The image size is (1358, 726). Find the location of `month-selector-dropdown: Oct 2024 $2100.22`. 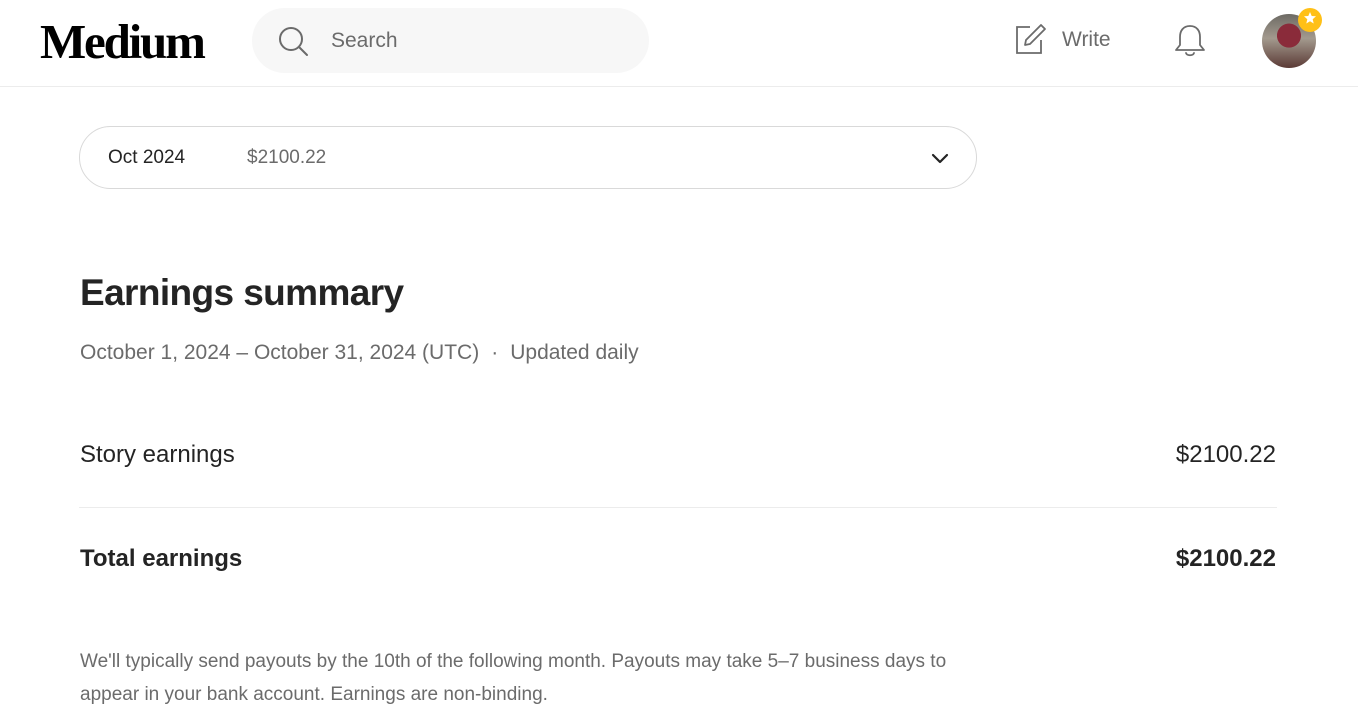

month-selector-dropdown: Oct 2024 $2100.22 is located at coordinates (528, 157).